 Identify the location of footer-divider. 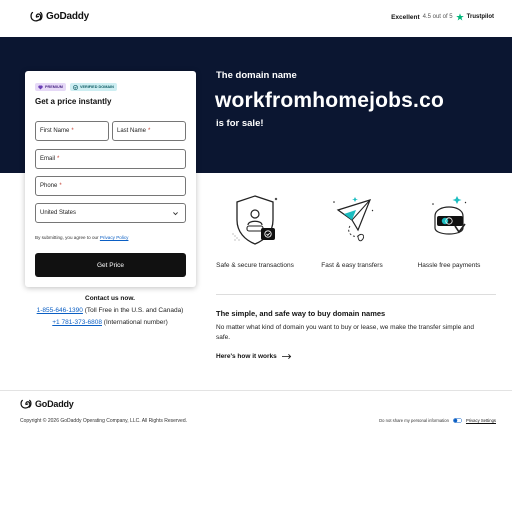
(256, 390).